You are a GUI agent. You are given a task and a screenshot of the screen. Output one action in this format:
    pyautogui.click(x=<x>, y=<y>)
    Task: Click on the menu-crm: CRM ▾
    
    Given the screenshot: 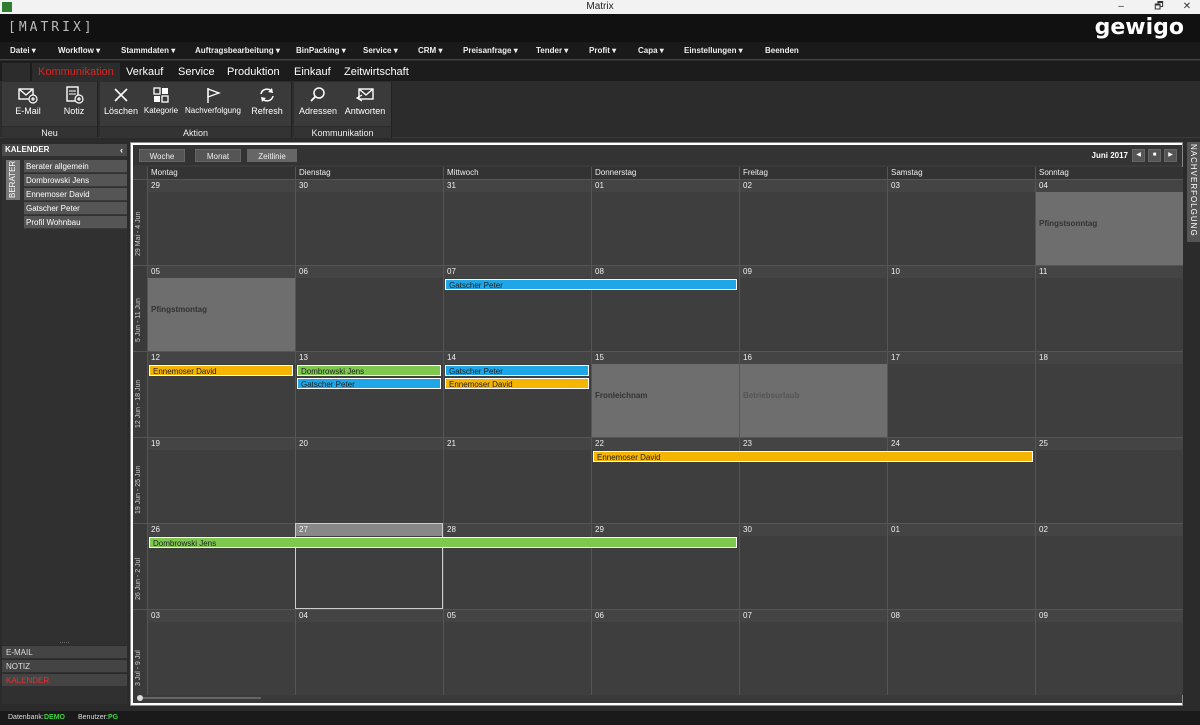 What is the action you would take?
    pyautogui.click(x=430, y=51)
    